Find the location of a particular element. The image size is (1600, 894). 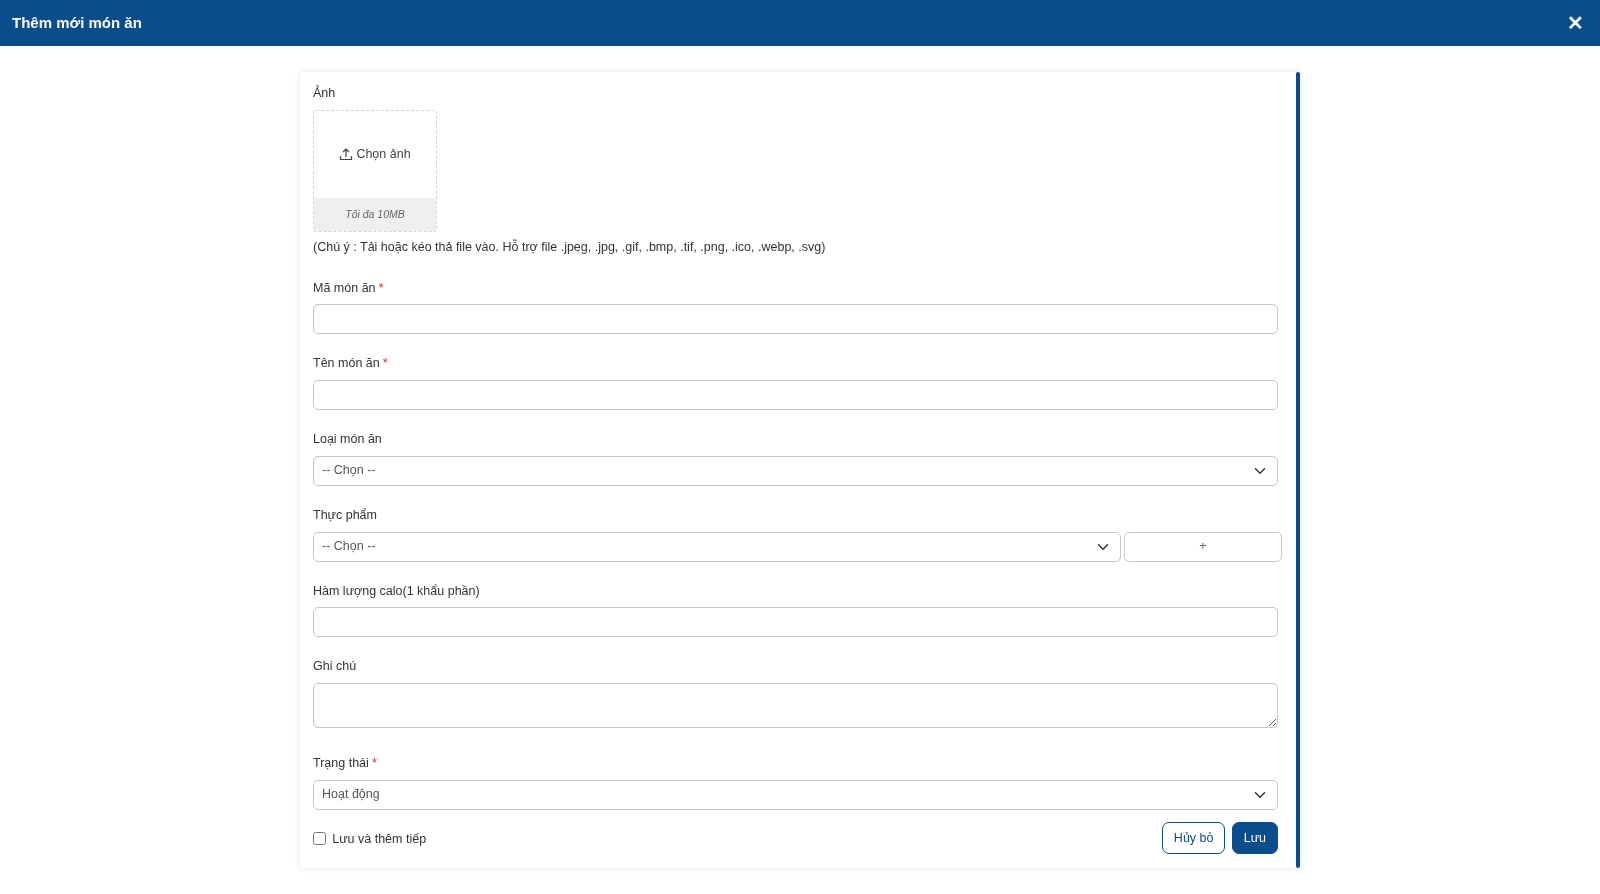

field-label: Tên món ăn is located at coordinates (346, 363).